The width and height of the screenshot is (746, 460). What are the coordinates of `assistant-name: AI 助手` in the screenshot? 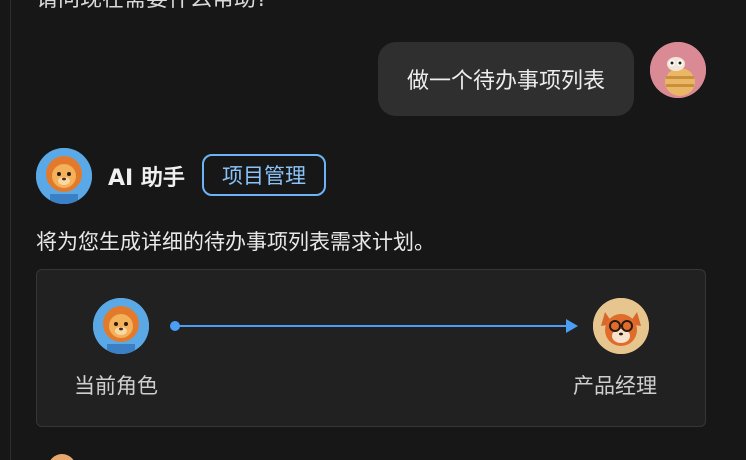 It's located at (146, 178).